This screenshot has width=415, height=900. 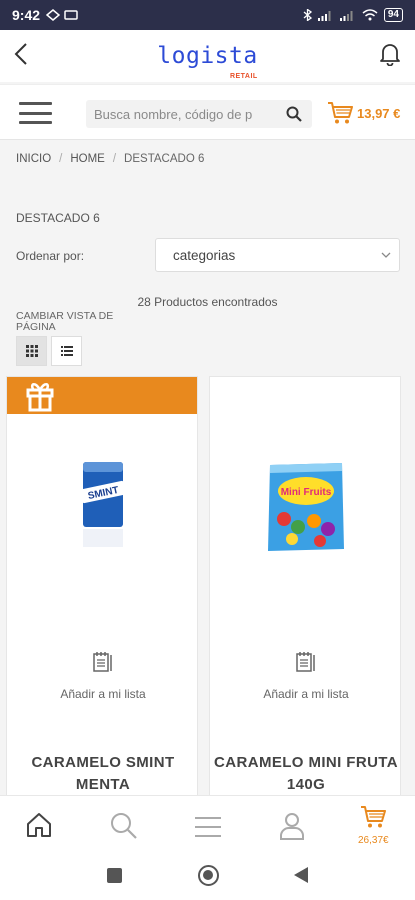 What do you see at coordinates (53, 15) in the screenshot?
I see `notification-icon` at bounding box center [53, 15].